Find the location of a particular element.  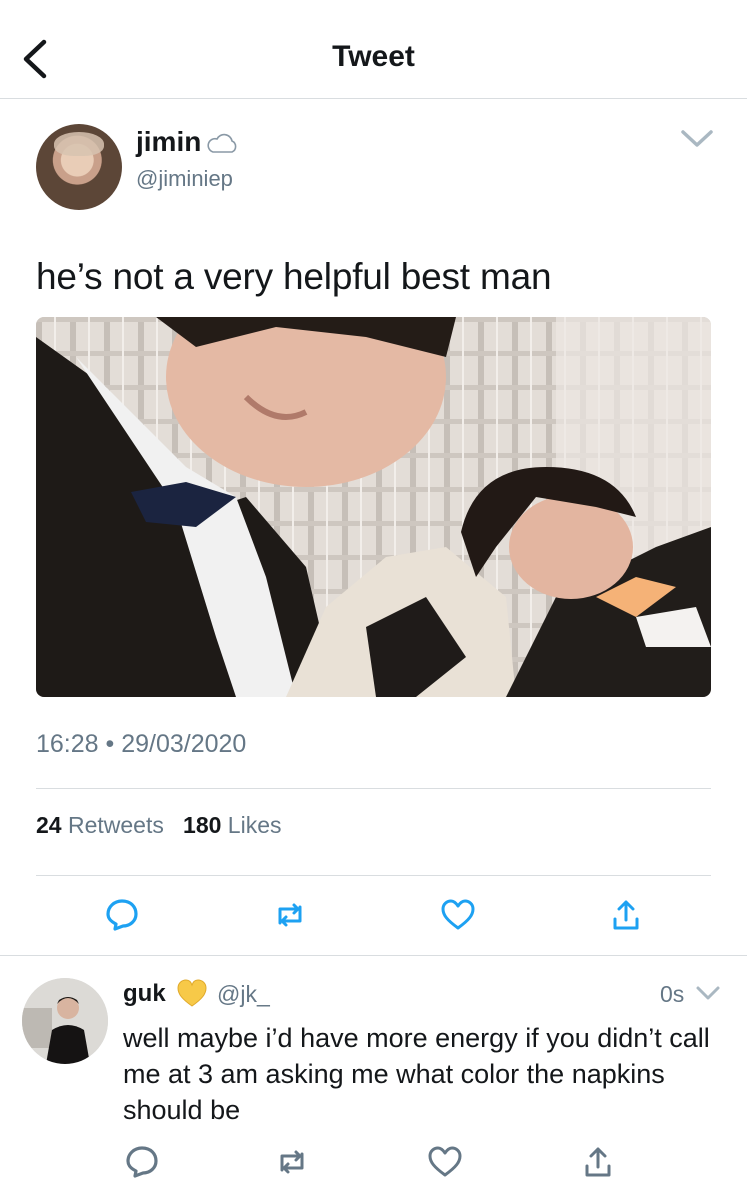

retweets-count: 24 is located at coordinates (49, 825).